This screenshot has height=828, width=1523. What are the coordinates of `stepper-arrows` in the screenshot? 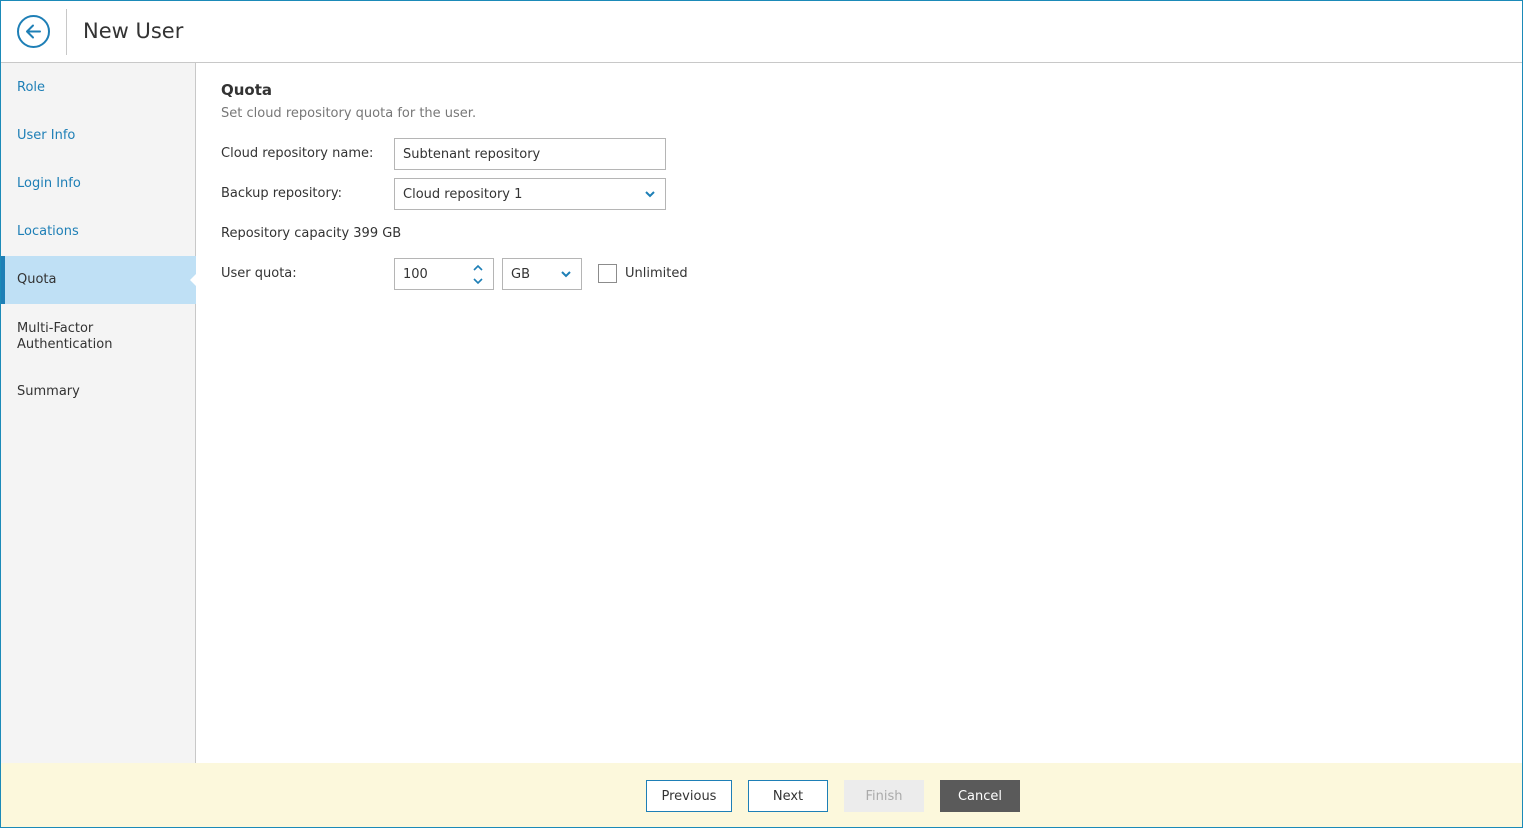 It's located at (479, 275).